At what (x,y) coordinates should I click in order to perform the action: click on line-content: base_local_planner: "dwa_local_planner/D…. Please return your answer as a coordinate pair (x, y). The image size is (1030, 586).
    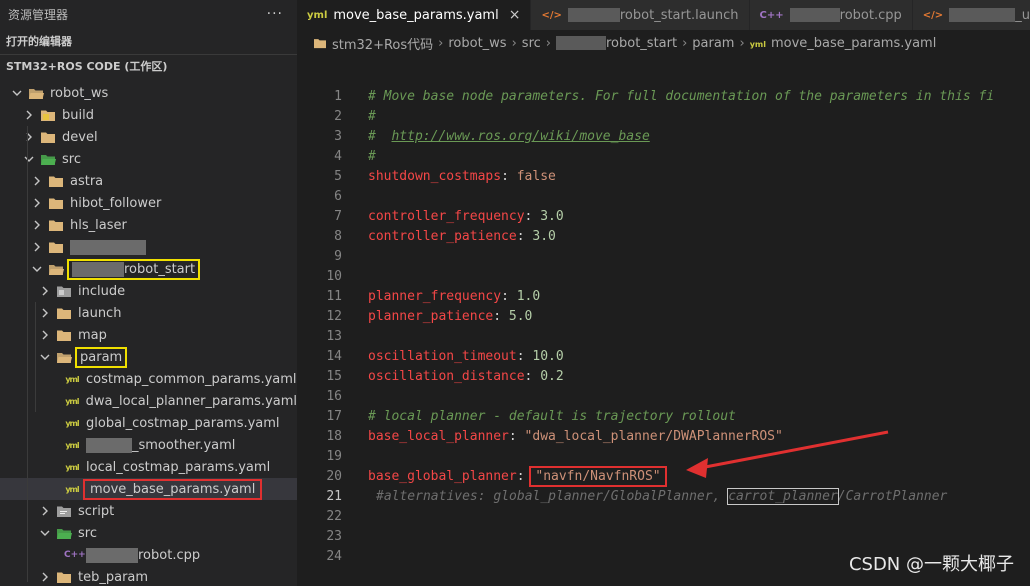
    Looking at the image, I should click on (575, 436).